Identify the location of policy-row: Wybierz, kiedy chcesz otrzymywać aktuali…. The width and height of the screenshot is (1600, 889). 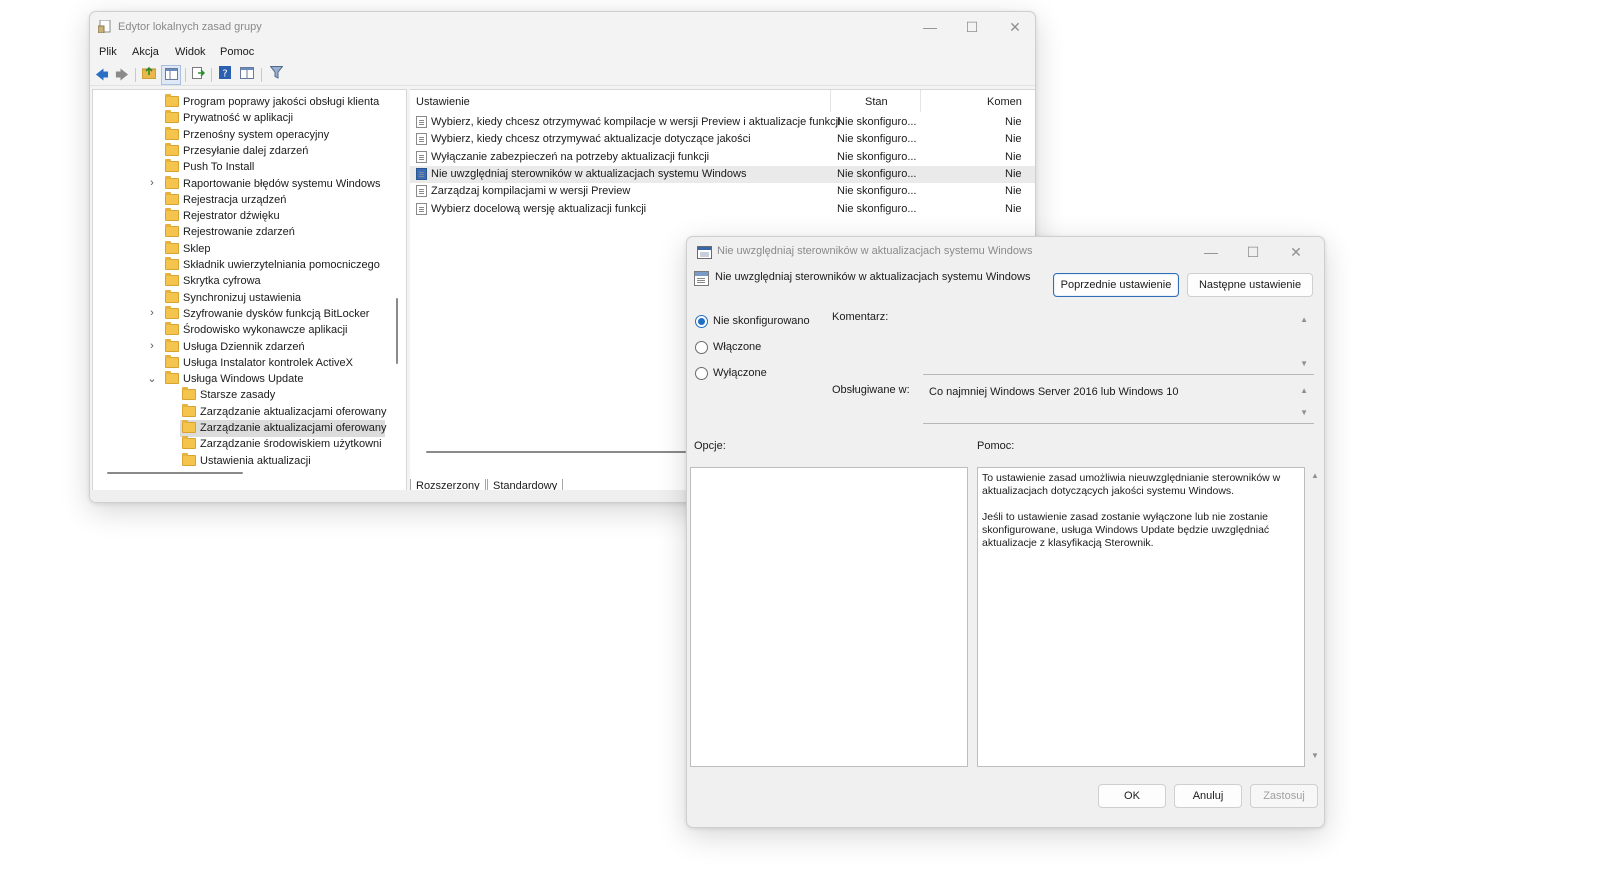
(722, 139).